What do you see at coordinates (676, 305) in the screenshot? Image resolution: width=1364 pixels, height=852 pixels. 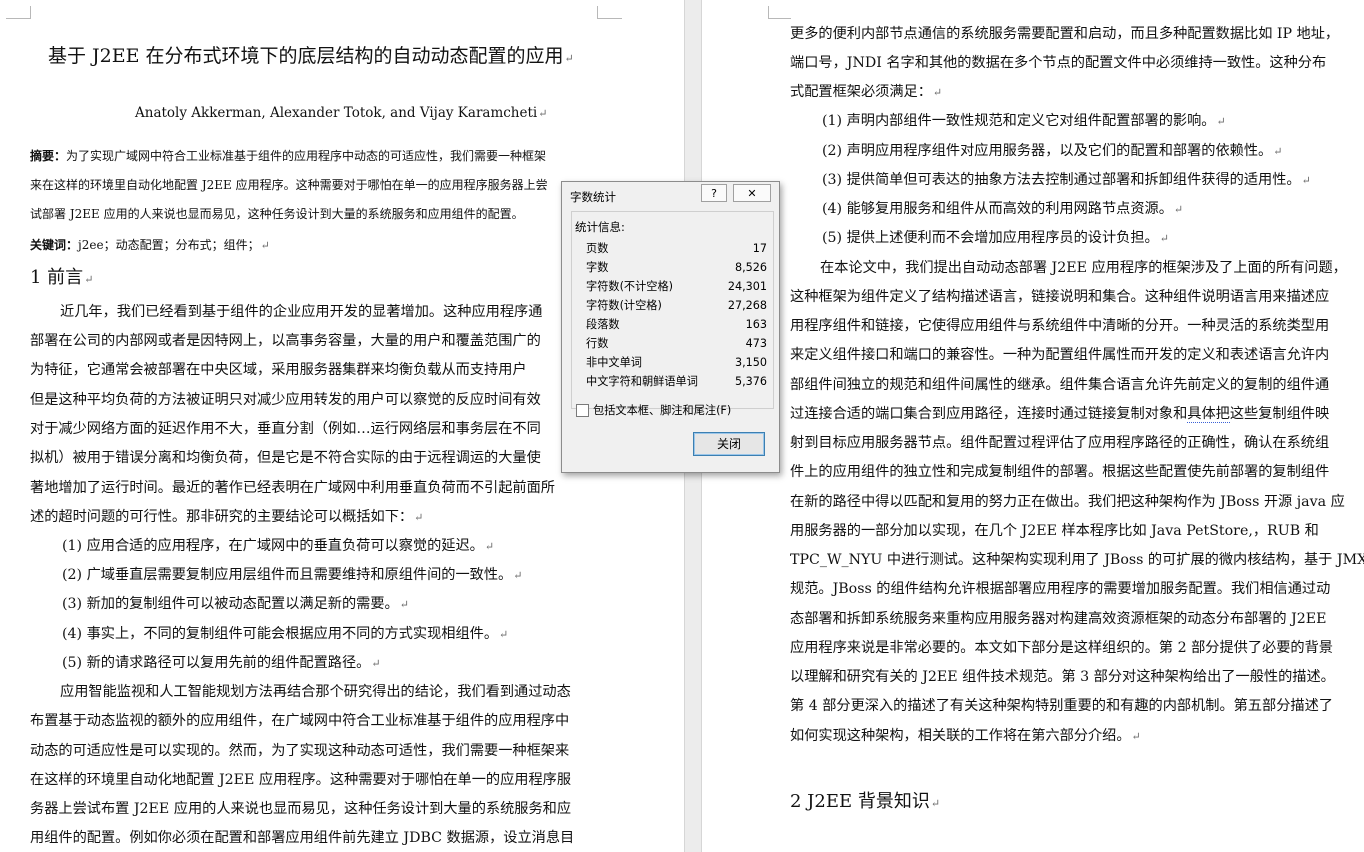 I see `stat-row-chars-with-spaces: 字符数(计空格) 27,268` at bounding box center [676, 305].